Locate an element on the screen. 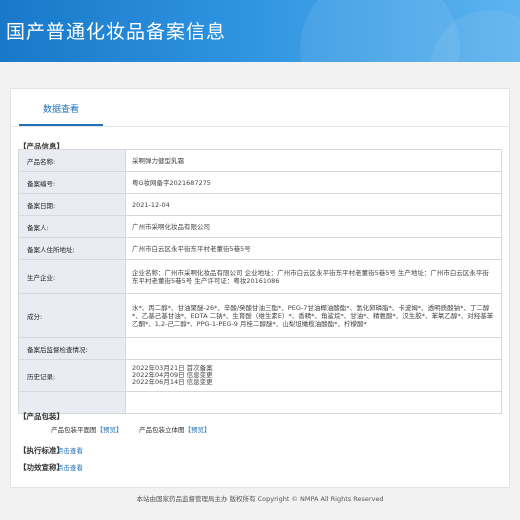 This screenshot has height=520, width=520. row-label: 生产企业: is located at coordinates (72, 276).